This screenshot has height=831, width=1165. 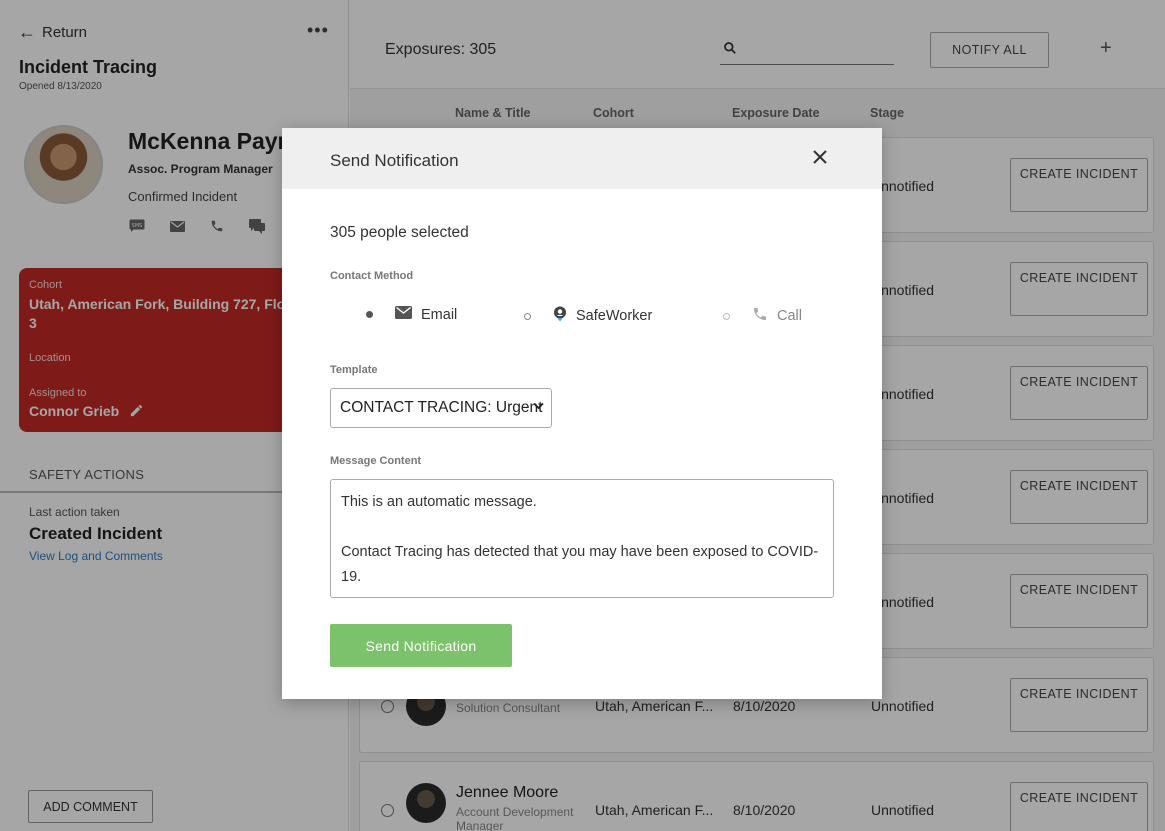 I want to click on template-select: CONTACT TRACING: Urgent, so click(x=441, y=408).